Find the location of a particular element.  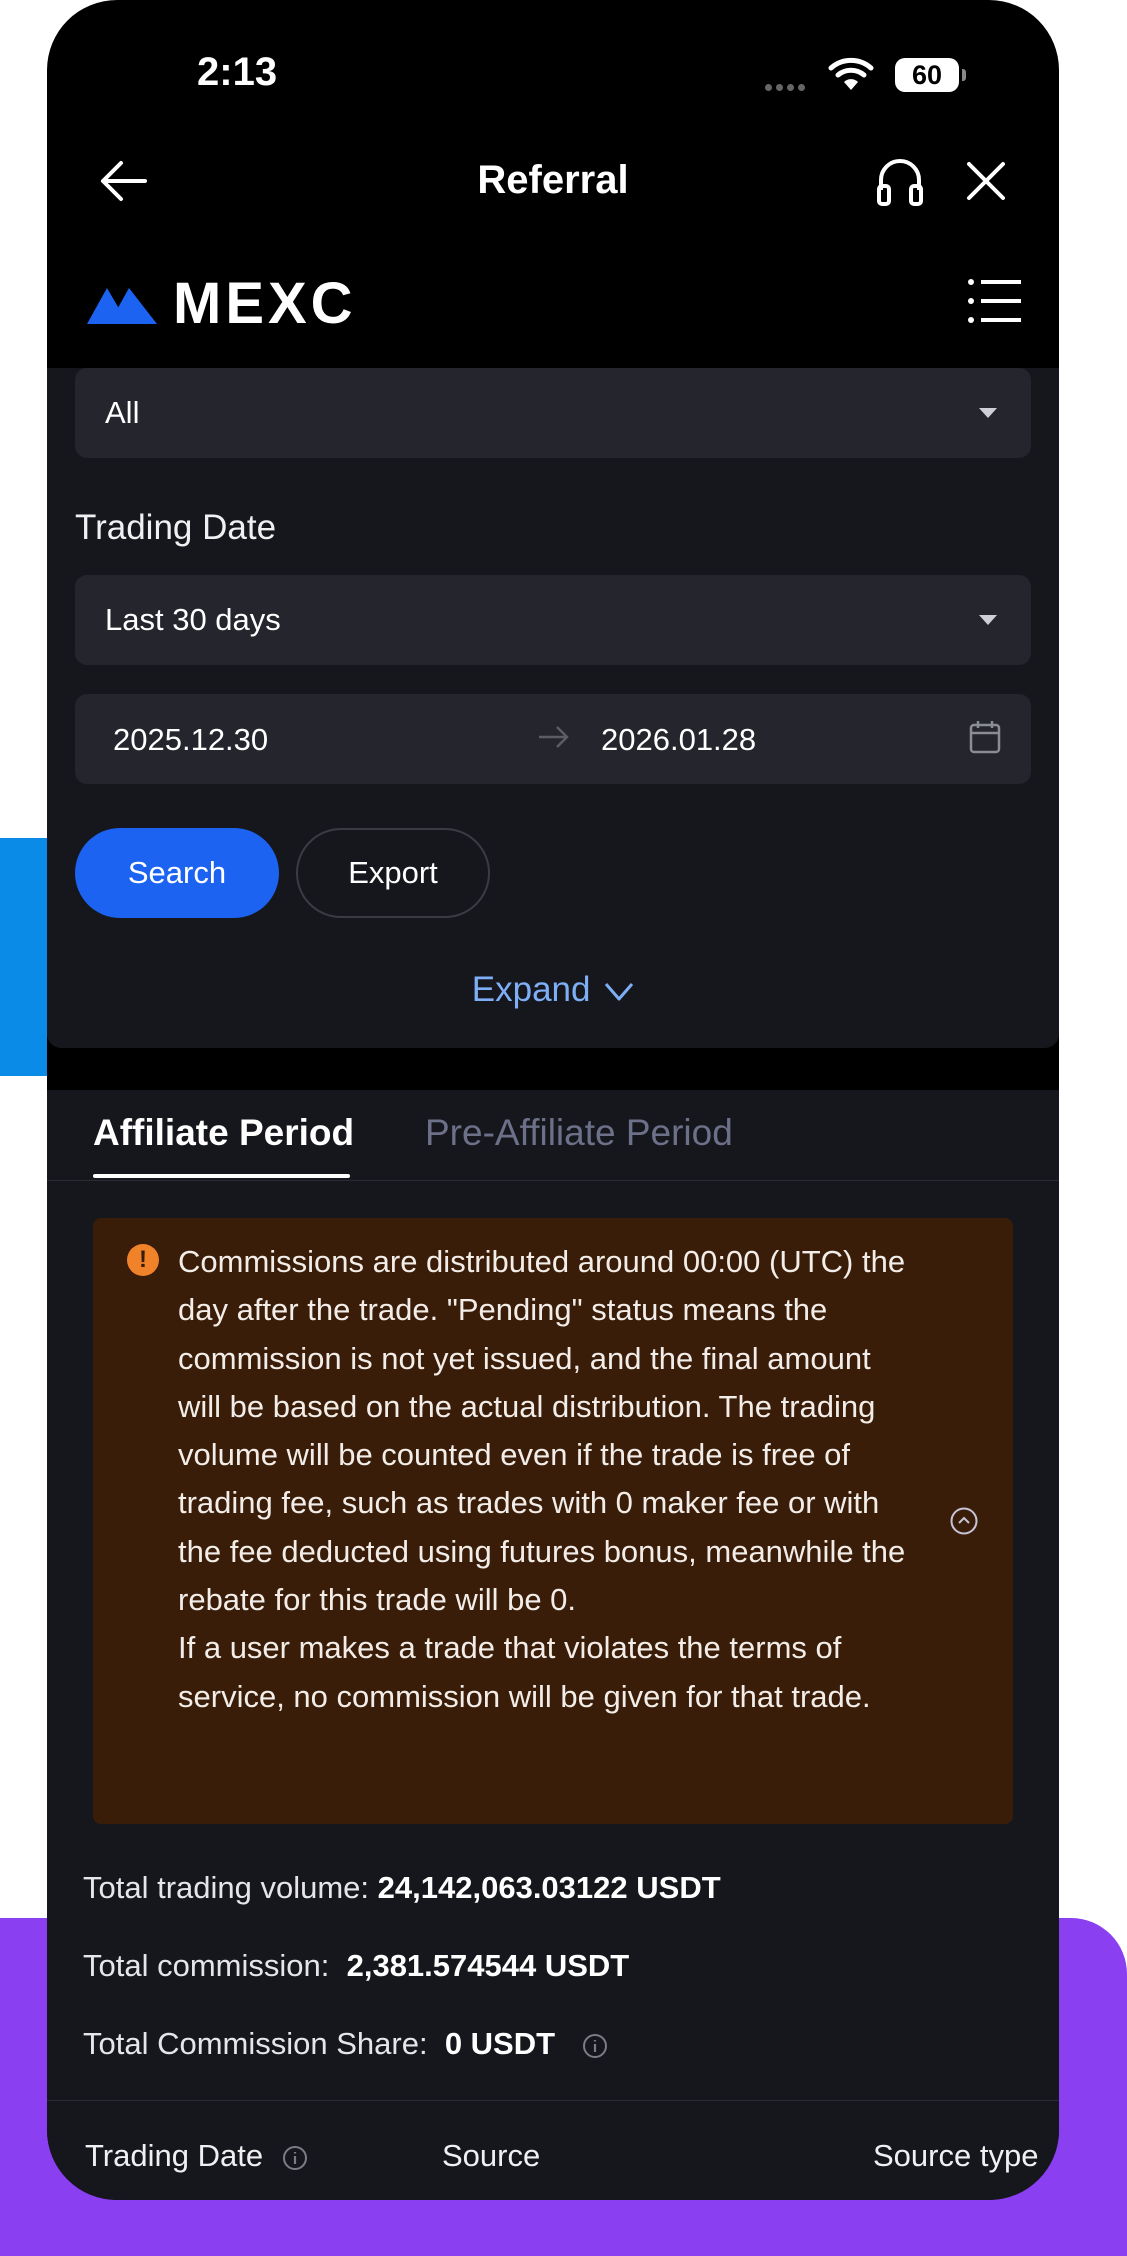

arrow-right-icon is located at coordinates (554, 737).